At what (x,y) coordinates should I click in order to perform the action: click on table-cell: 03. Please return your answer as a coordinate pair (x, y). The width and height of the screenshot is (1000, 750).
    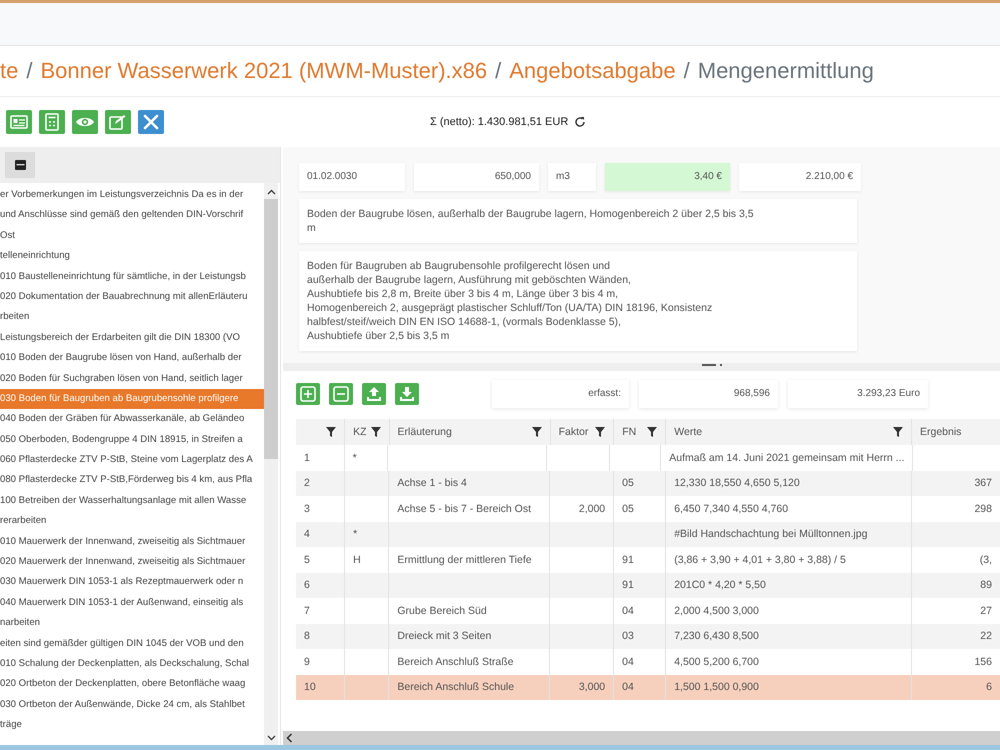
    Looking at the image, I should click on (628, 636).